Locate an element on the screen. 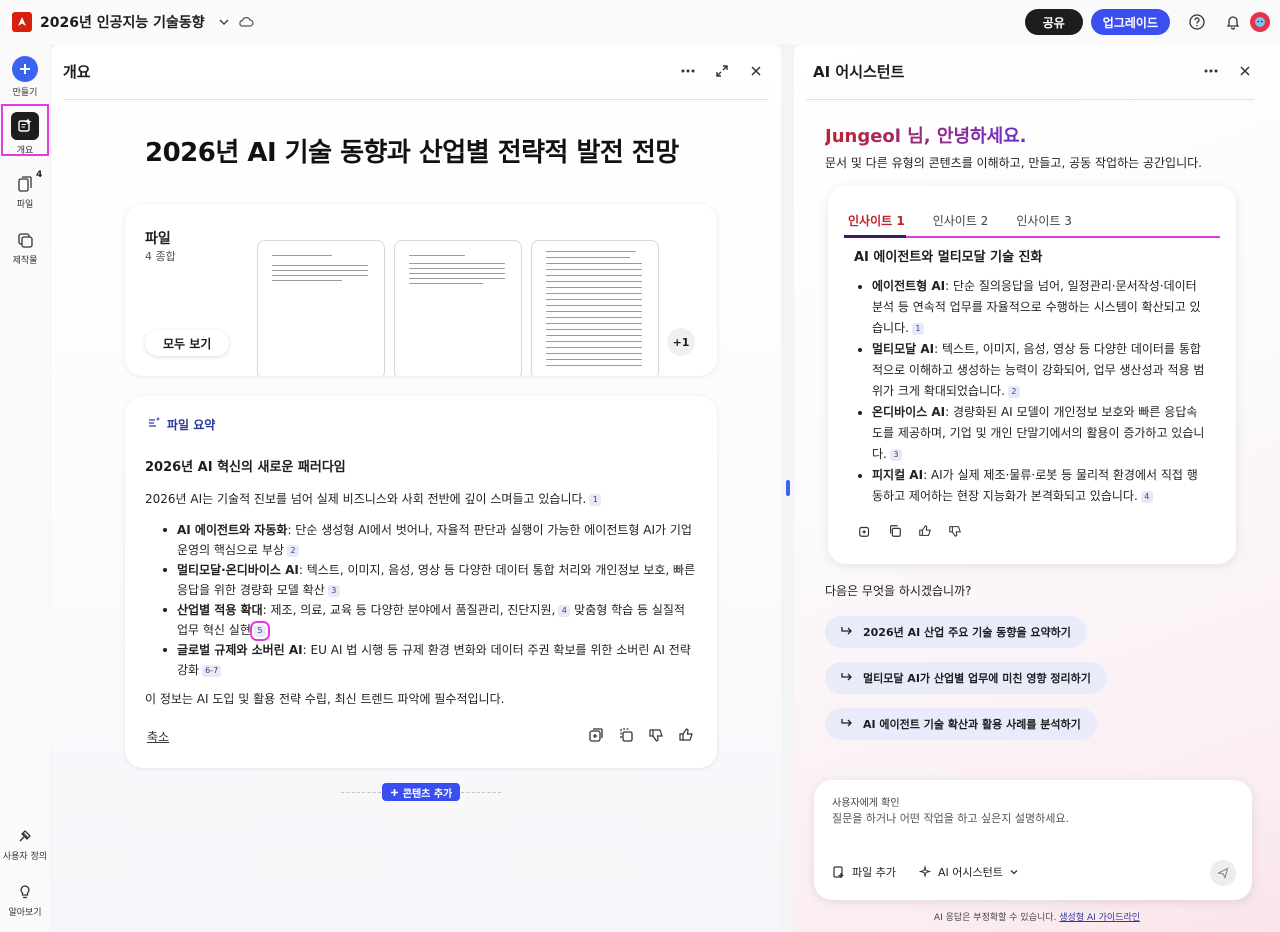 The image size is (1280, 932). ai-guidelines-link: 생성형 AI 가이드라인 is located at coordinates (1099, 918).